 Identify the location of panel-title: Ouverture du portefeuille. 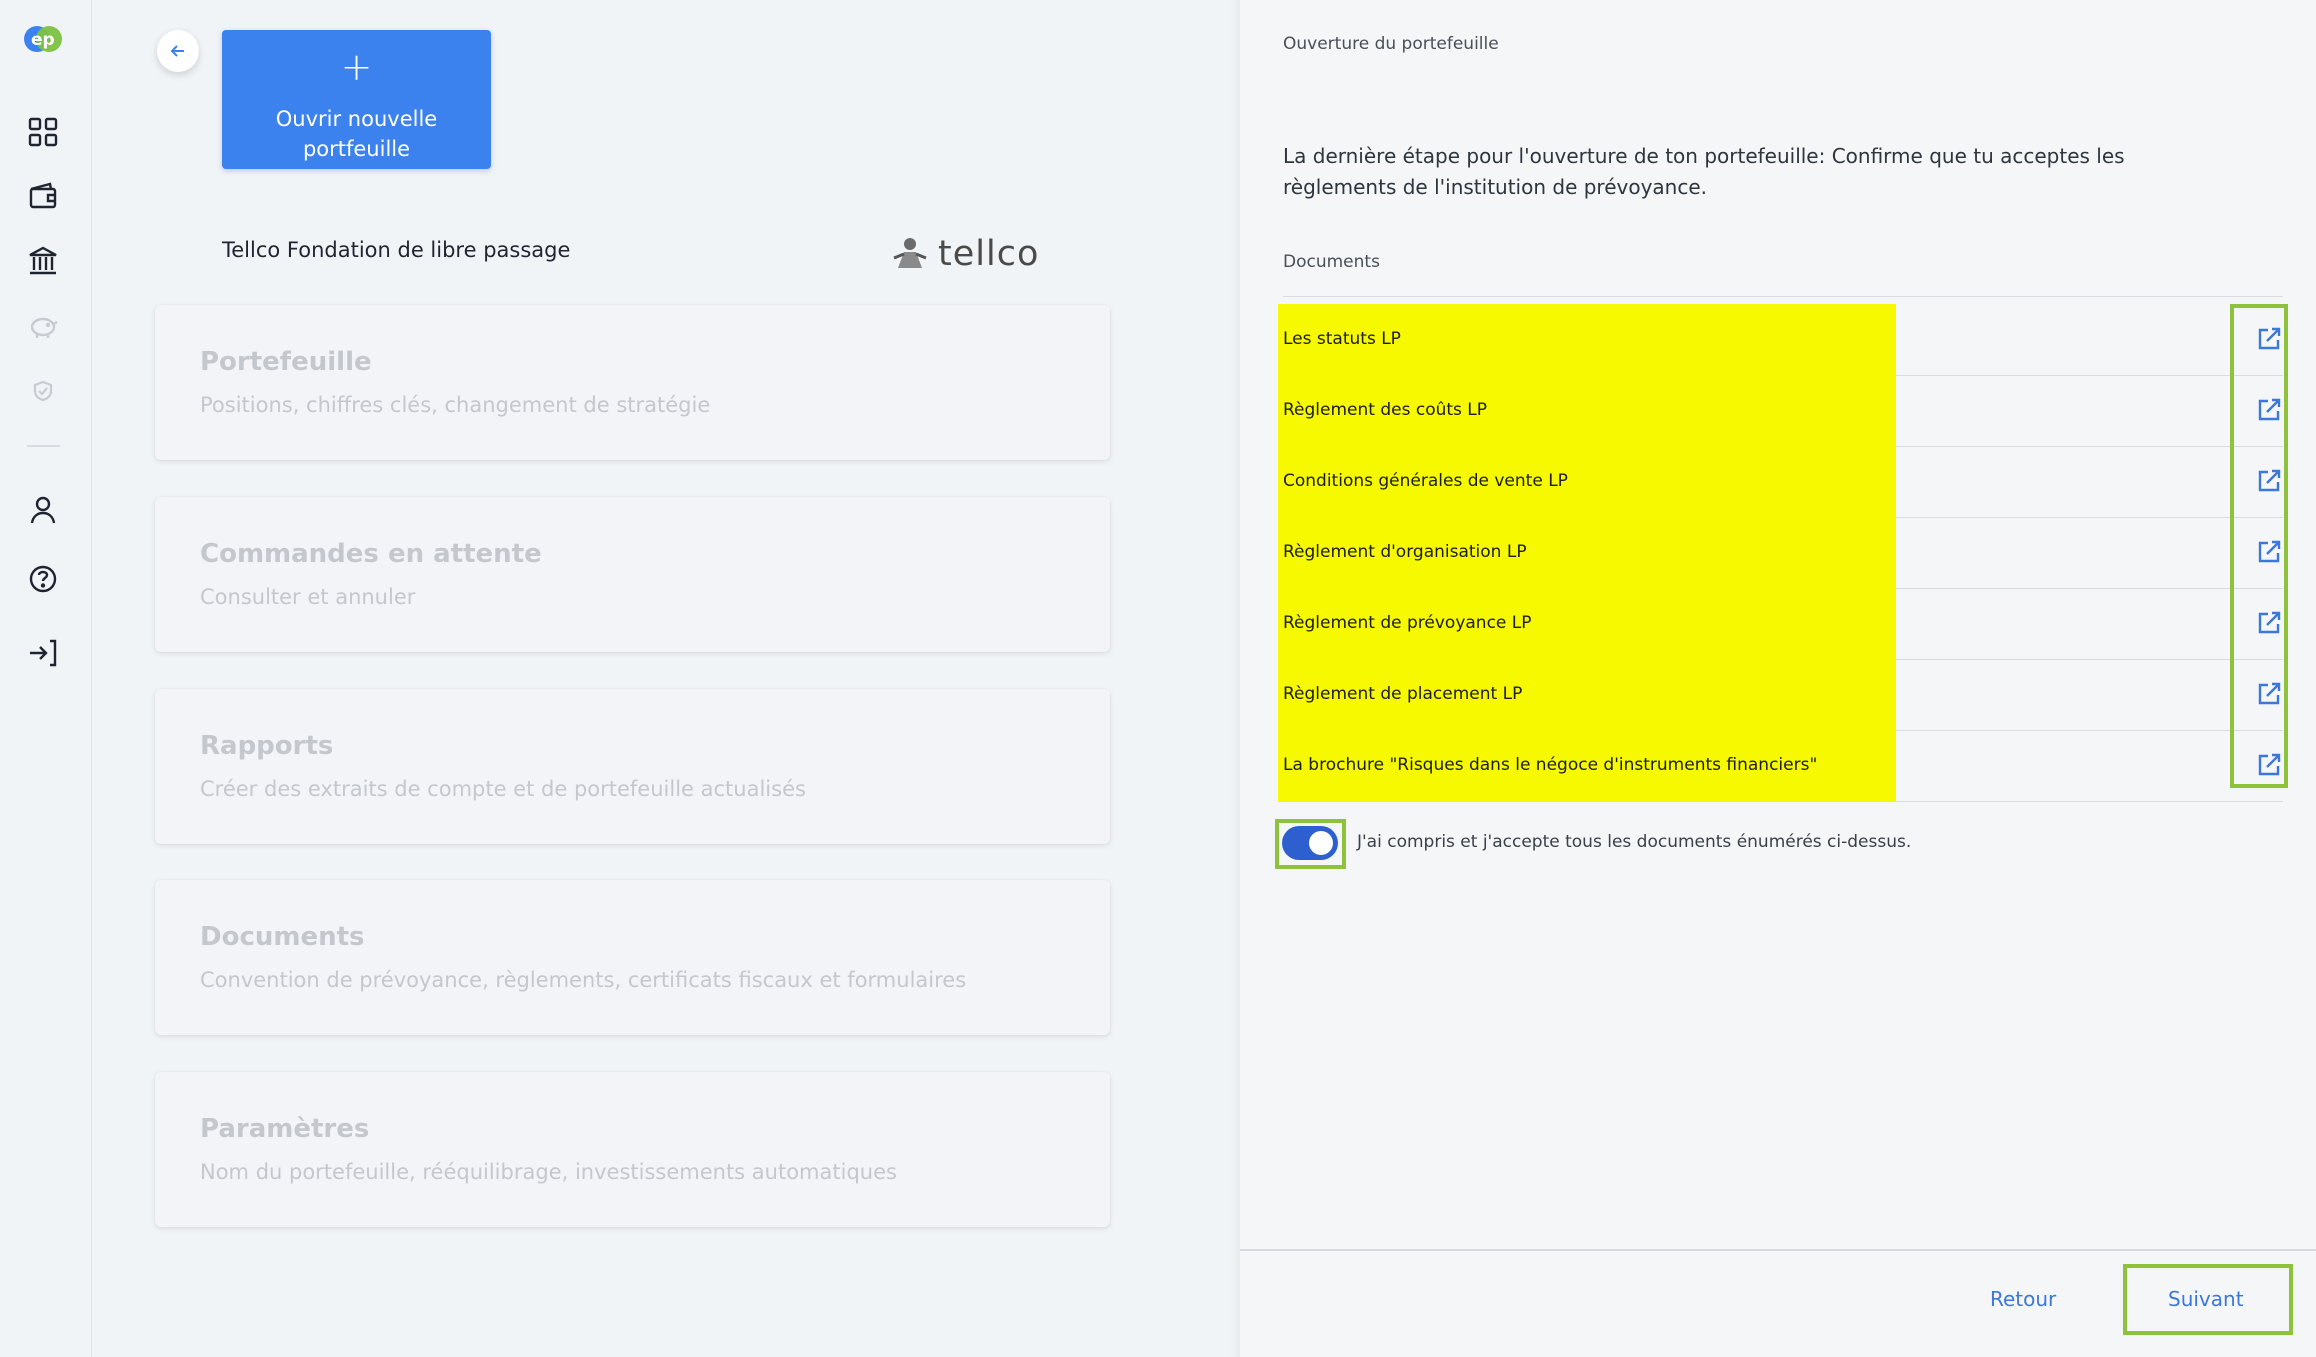
(1391, 44).